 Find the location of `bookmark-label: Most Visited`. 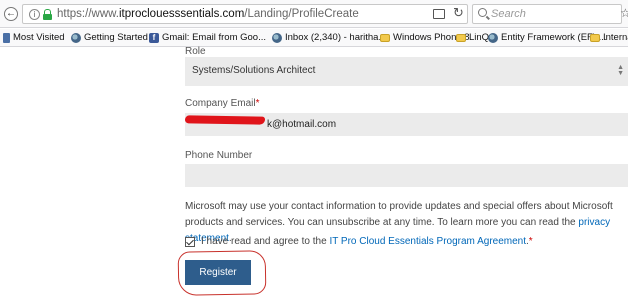

bookmark-label: Most Visited is located at coordinates (39, 37).